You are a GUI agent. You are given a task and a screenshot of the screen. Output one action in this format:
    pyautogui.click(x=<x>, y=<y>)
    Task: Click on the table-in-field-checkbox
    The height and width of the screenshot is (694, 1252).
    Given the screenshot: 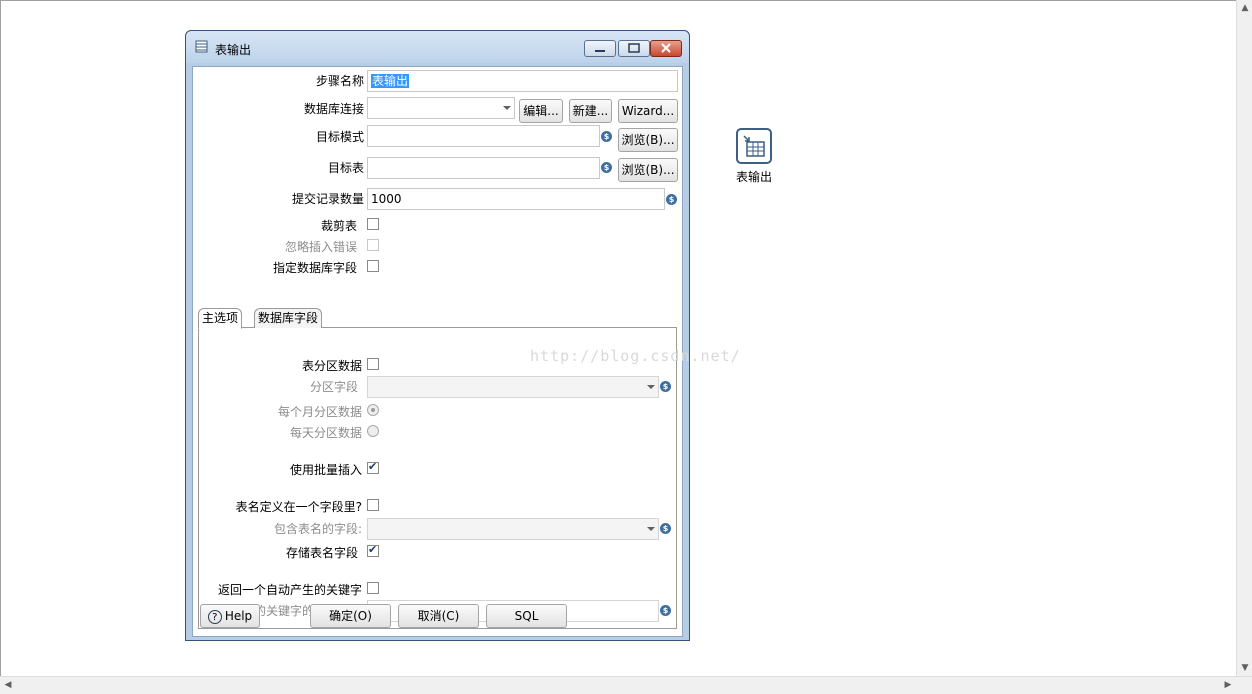 What is the action you would take?
    pyautogui.click(x=373, y=505)
    